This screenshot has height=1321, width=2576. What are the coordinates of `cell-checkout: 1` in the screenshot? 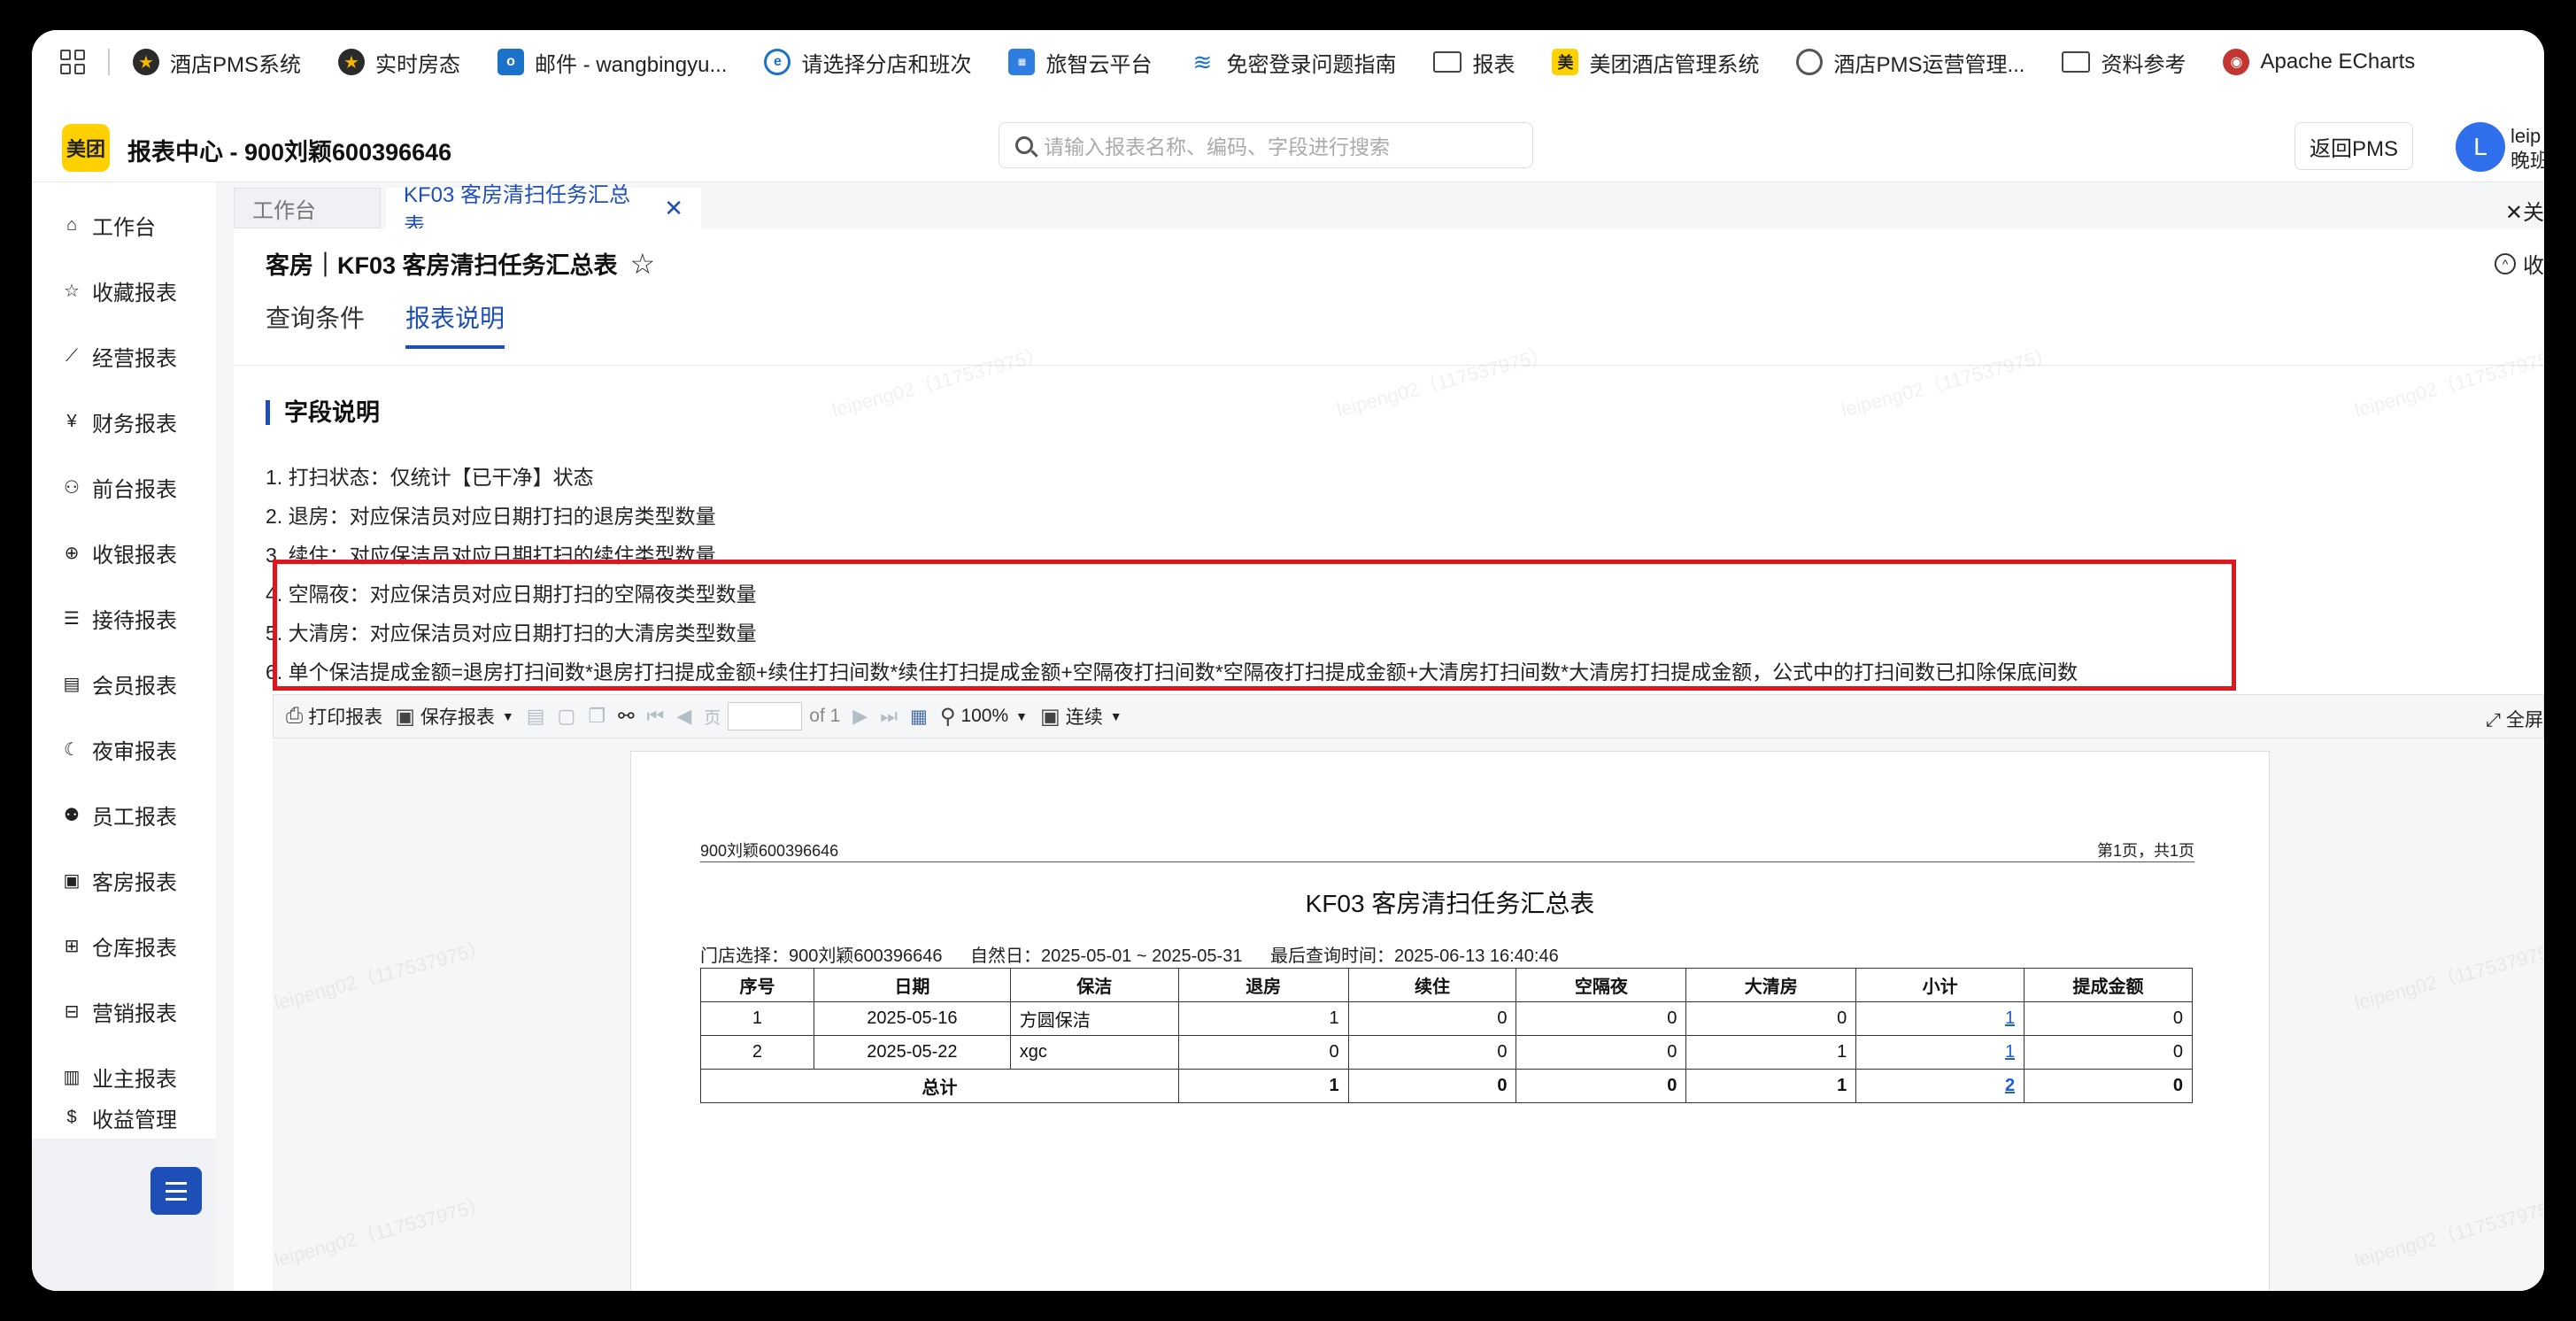 It's located at (1263, 1018).